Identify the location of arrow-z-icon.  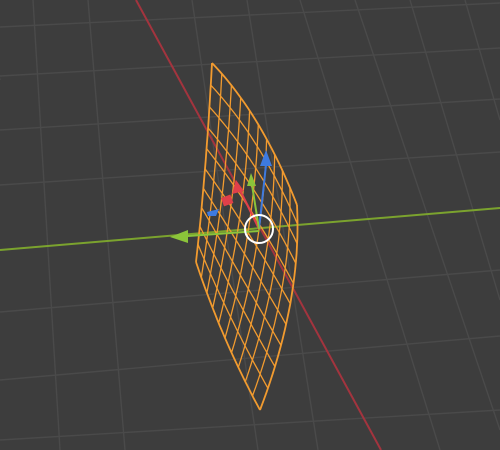
(266, 158).